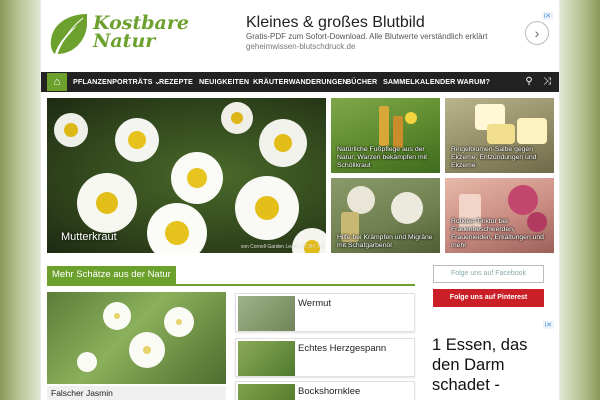 The image size is (600, 400). What do you see at coordinates (361, 82) in the screenshot?
I see `nav-item-buecher: BÜCHER` at bounding box center [361, 82].